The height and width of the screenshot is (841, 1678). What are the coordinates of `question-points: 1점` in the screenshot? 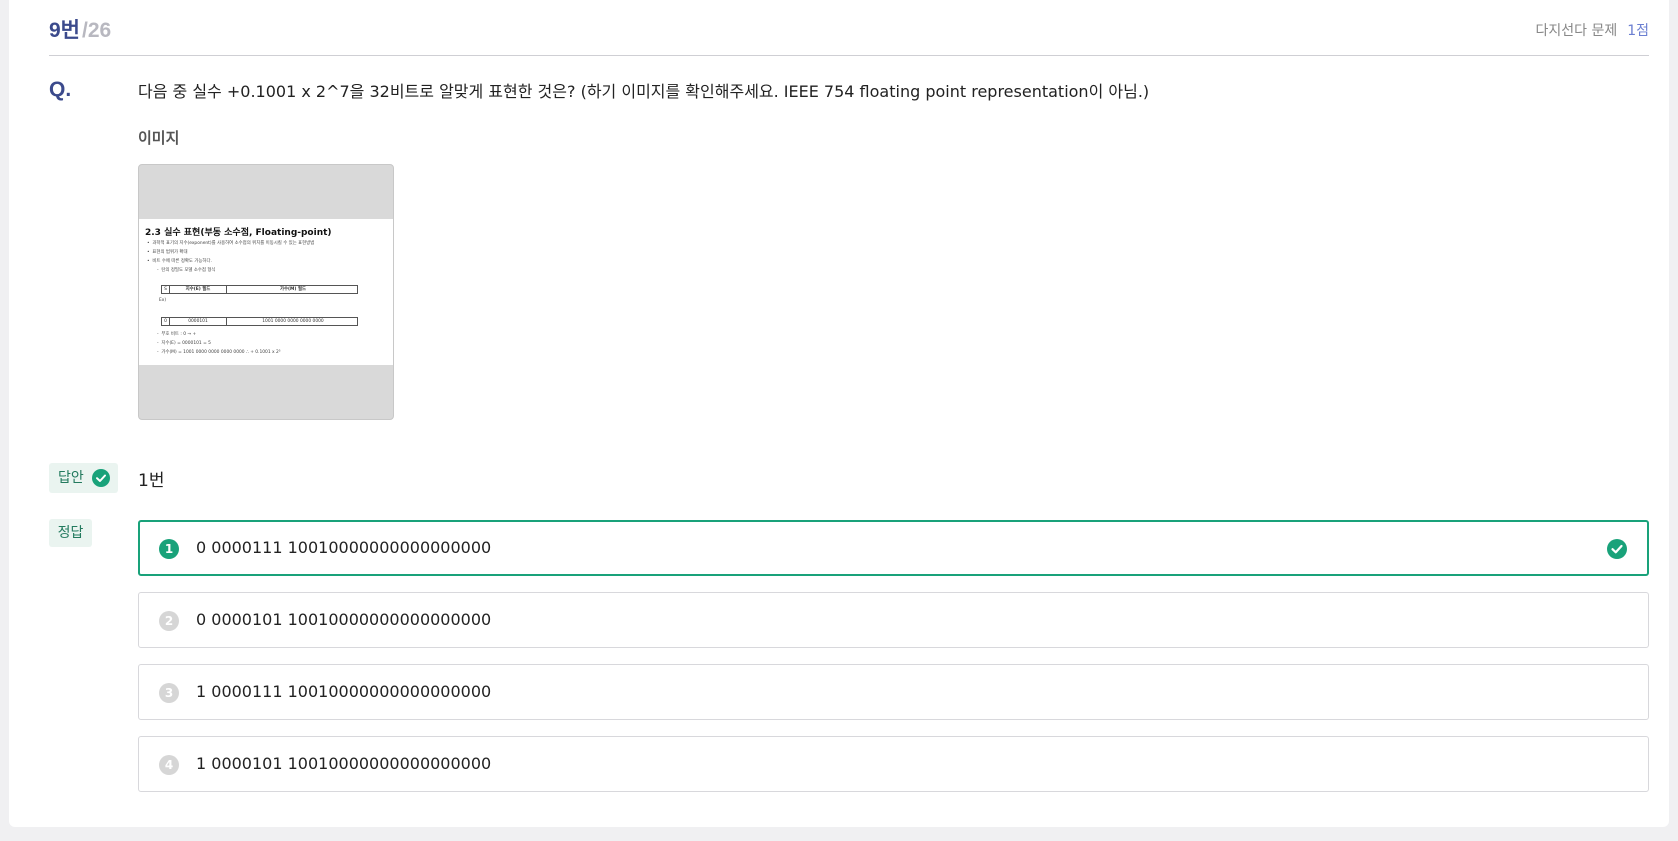 It's located at (1638, 31).